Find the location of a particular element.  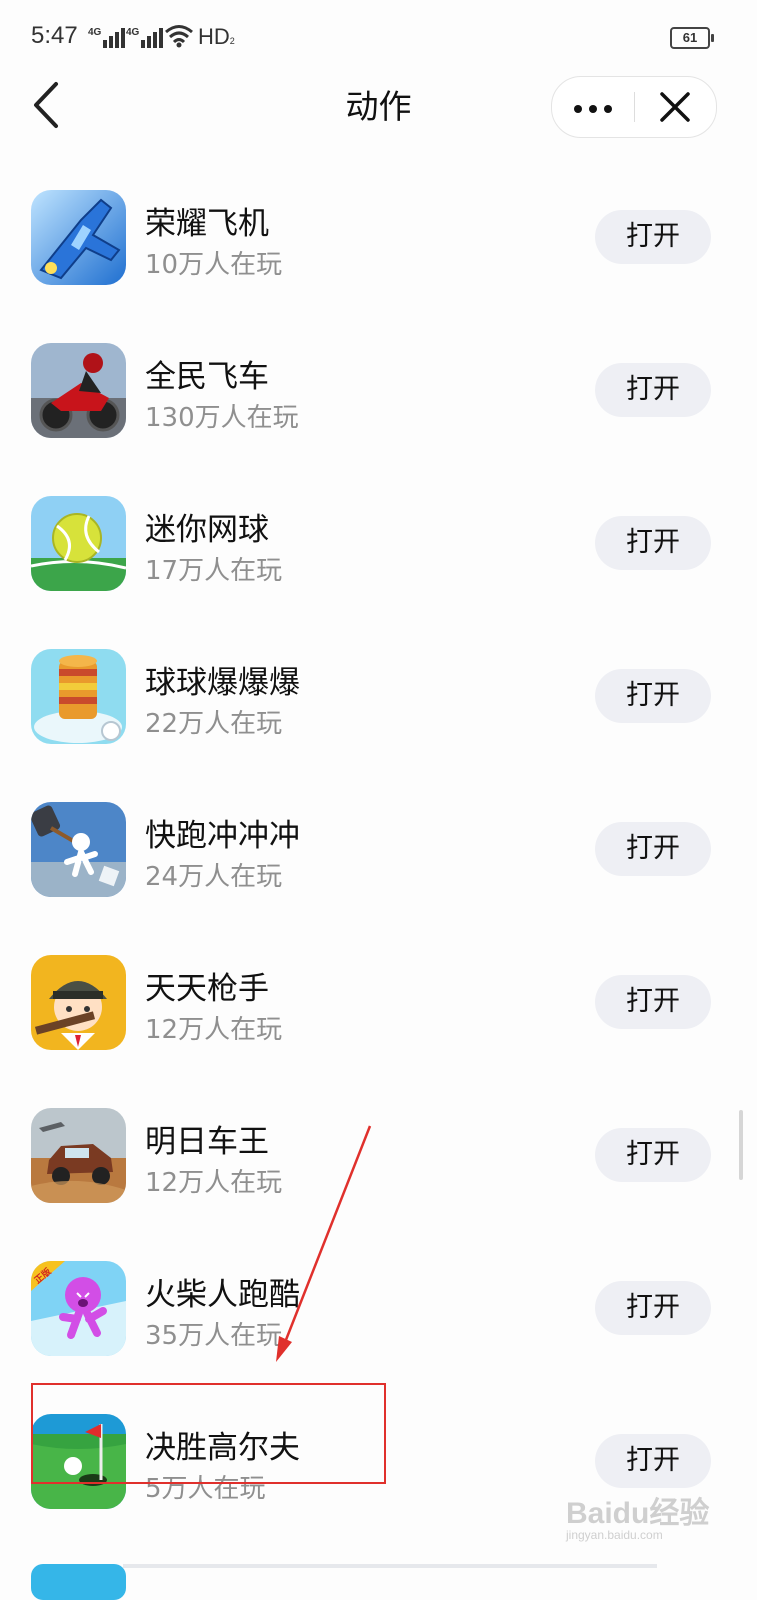

game-name: 全民飞车 is located at coordinates (207, 377).